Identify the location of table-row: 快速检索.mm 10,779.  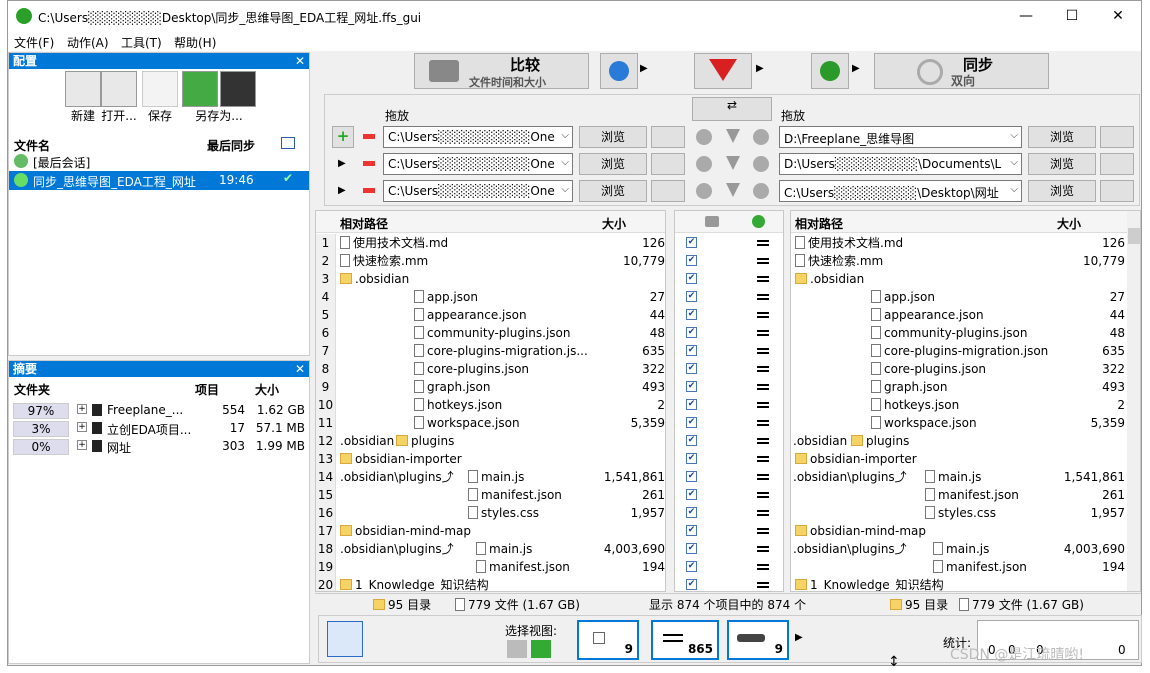
(959, 261).